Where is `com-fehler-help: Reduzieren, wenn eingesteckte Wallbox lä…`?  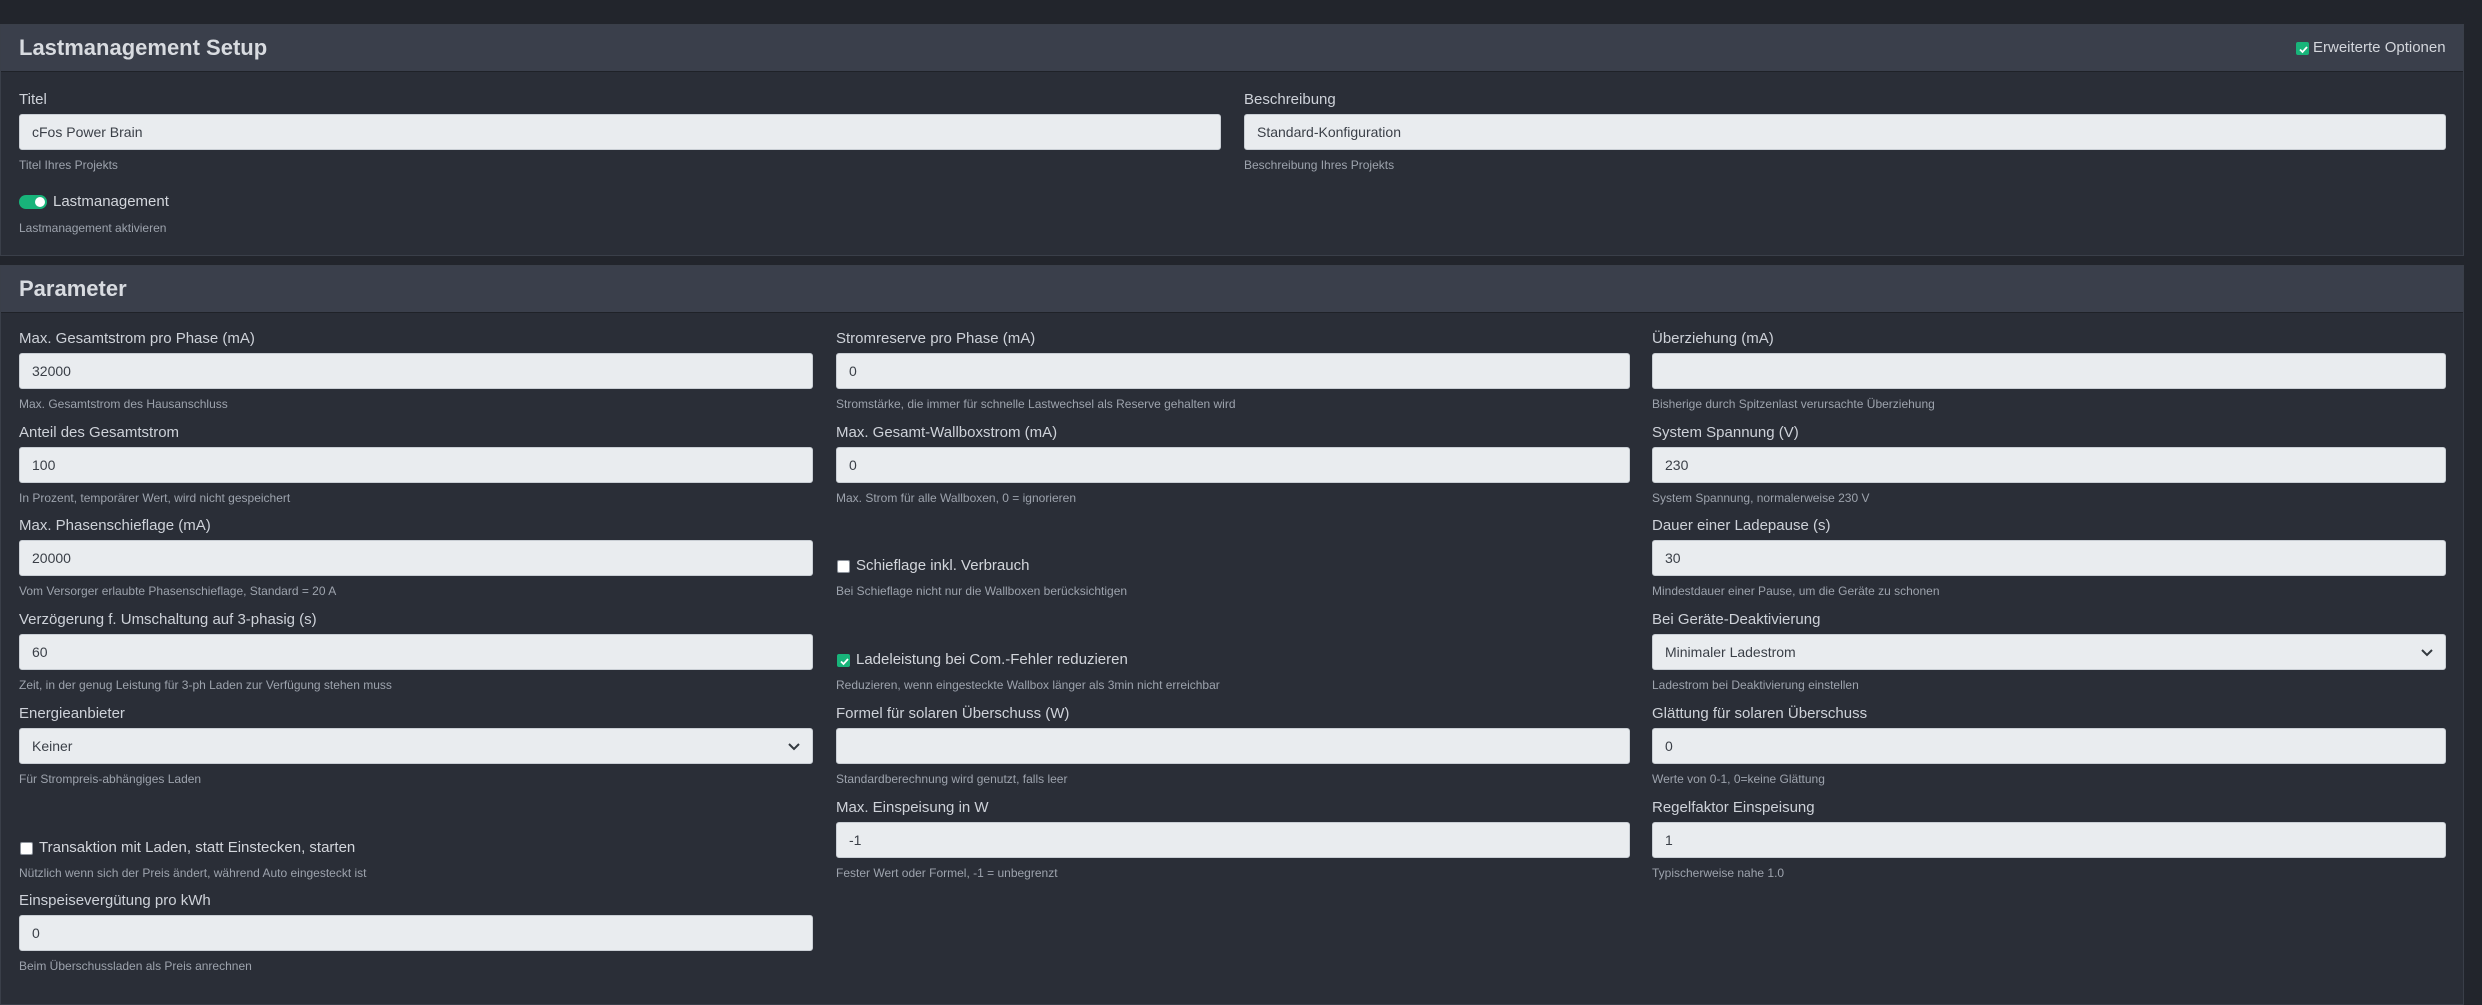
com-fehler-help: Reduzieren, wenn eingesteckte Wallbox lä… is located at coordinates (1028, 685).